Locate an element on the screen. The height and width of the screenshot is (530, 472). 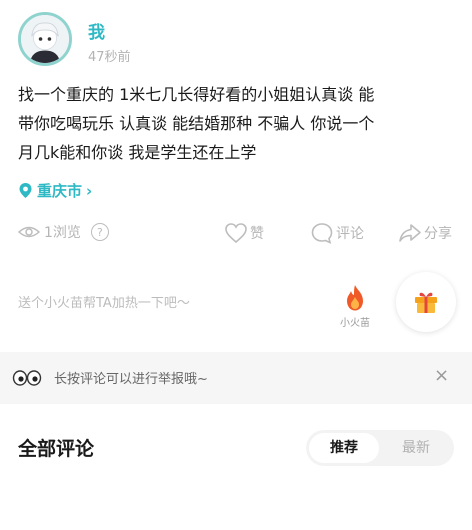
comment-icon is located at coordinates (322, 233).